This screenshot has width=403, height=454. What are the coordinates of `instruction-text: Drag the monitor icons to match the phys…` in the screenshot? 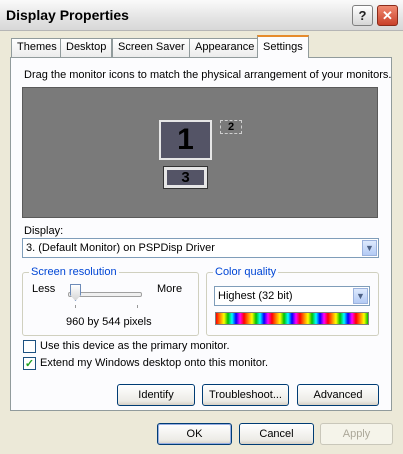 It's located at (208, 75).